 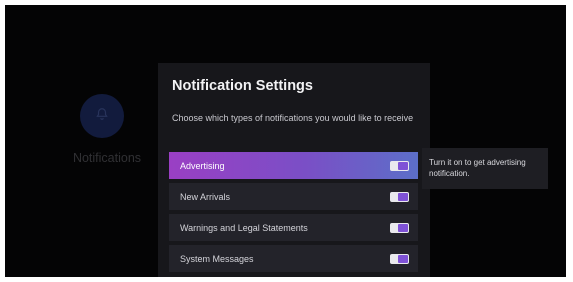 I want to click on advertising-toggle, so click(x=399, y=166).